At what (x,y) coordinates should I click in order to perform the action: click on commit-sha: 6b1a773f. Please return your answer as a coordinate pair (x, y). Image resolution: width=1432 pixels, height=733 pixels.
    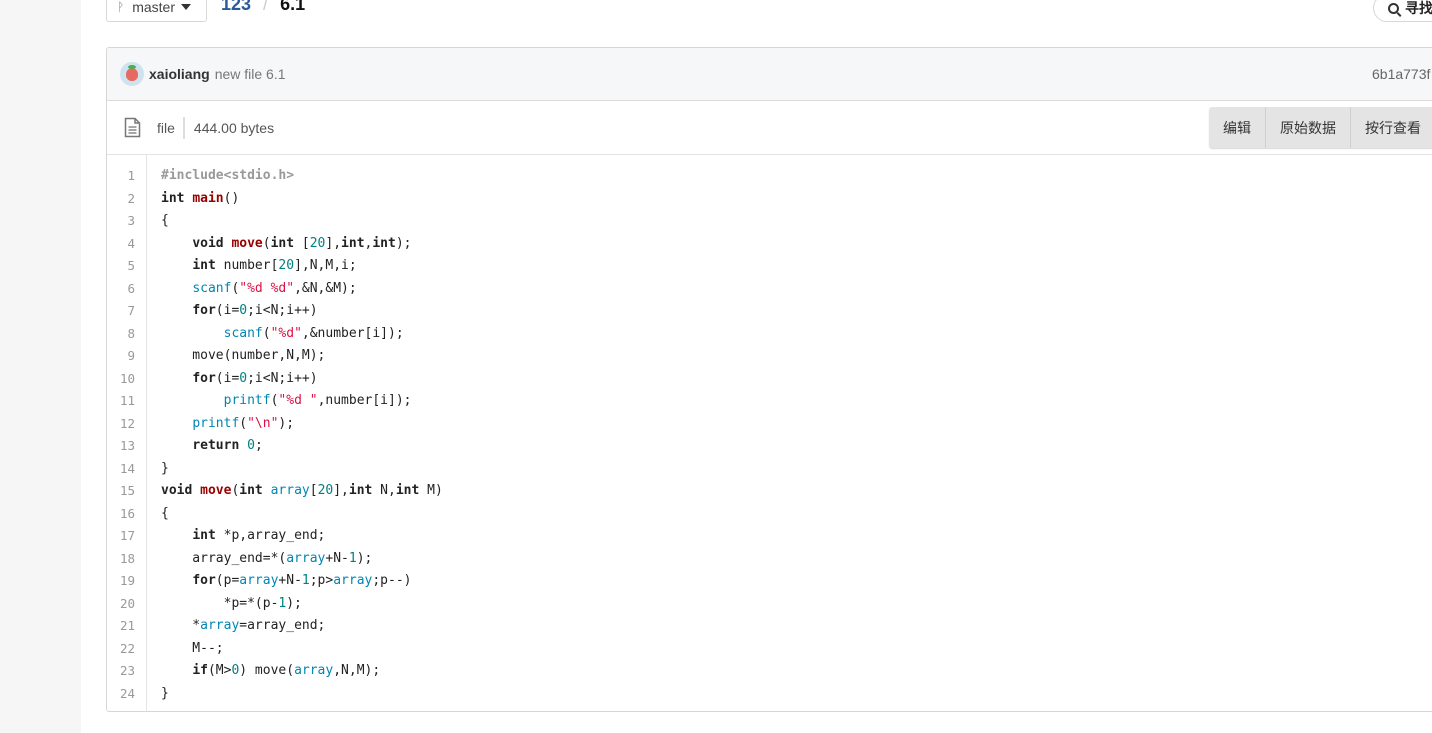
    Looking at the image, I should click on (1401, 74).